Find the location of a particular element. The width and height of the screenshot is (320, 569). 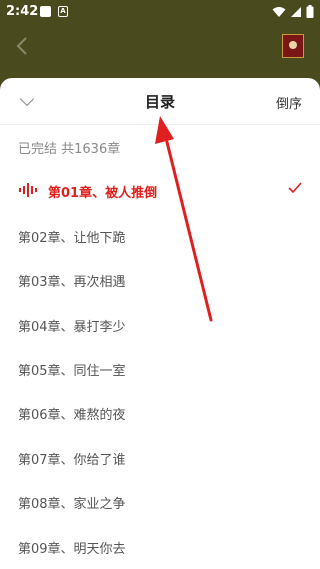

chapter-title: 第04章、暴打李少 is located at coordinates (72, 327).